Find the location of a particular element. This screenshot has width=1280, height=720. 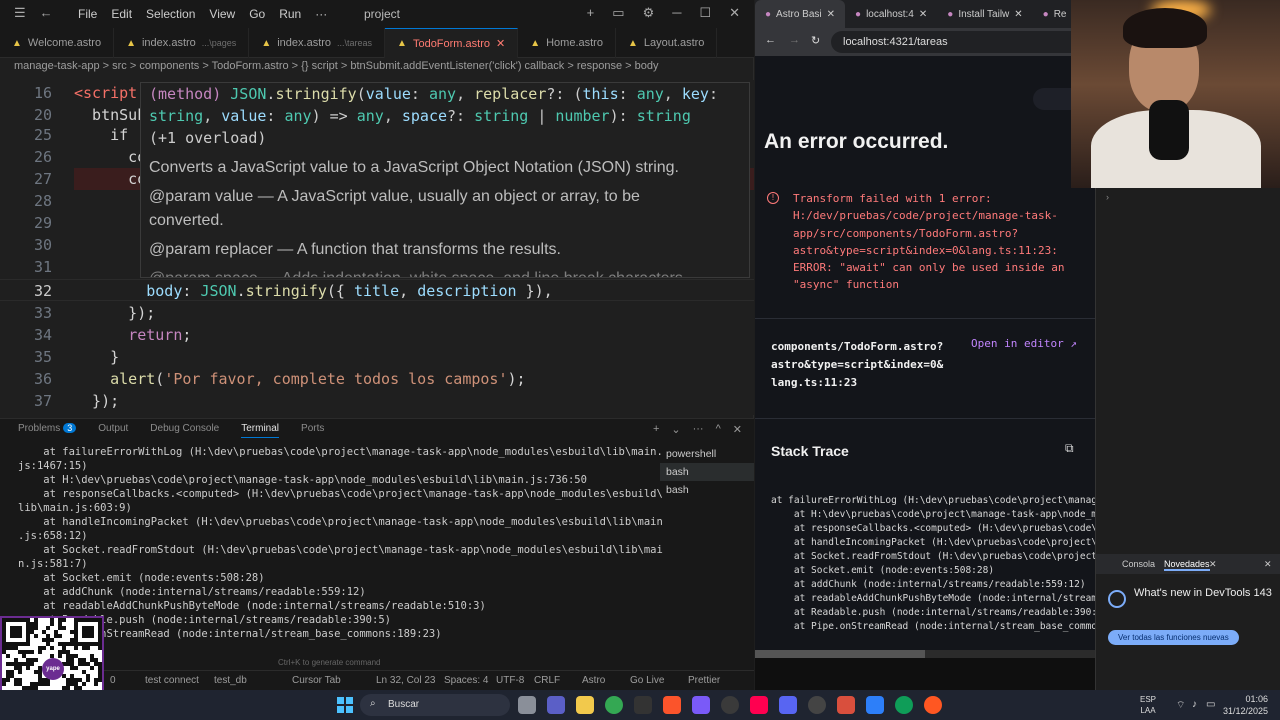

status-eol: CRLF is located at coordinates (547, 680).